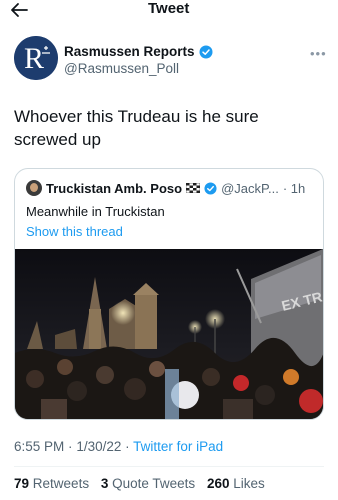 The height and width of the screenshot is (500, 338). I want to click on arrow-left-icon, so click(19, 10).